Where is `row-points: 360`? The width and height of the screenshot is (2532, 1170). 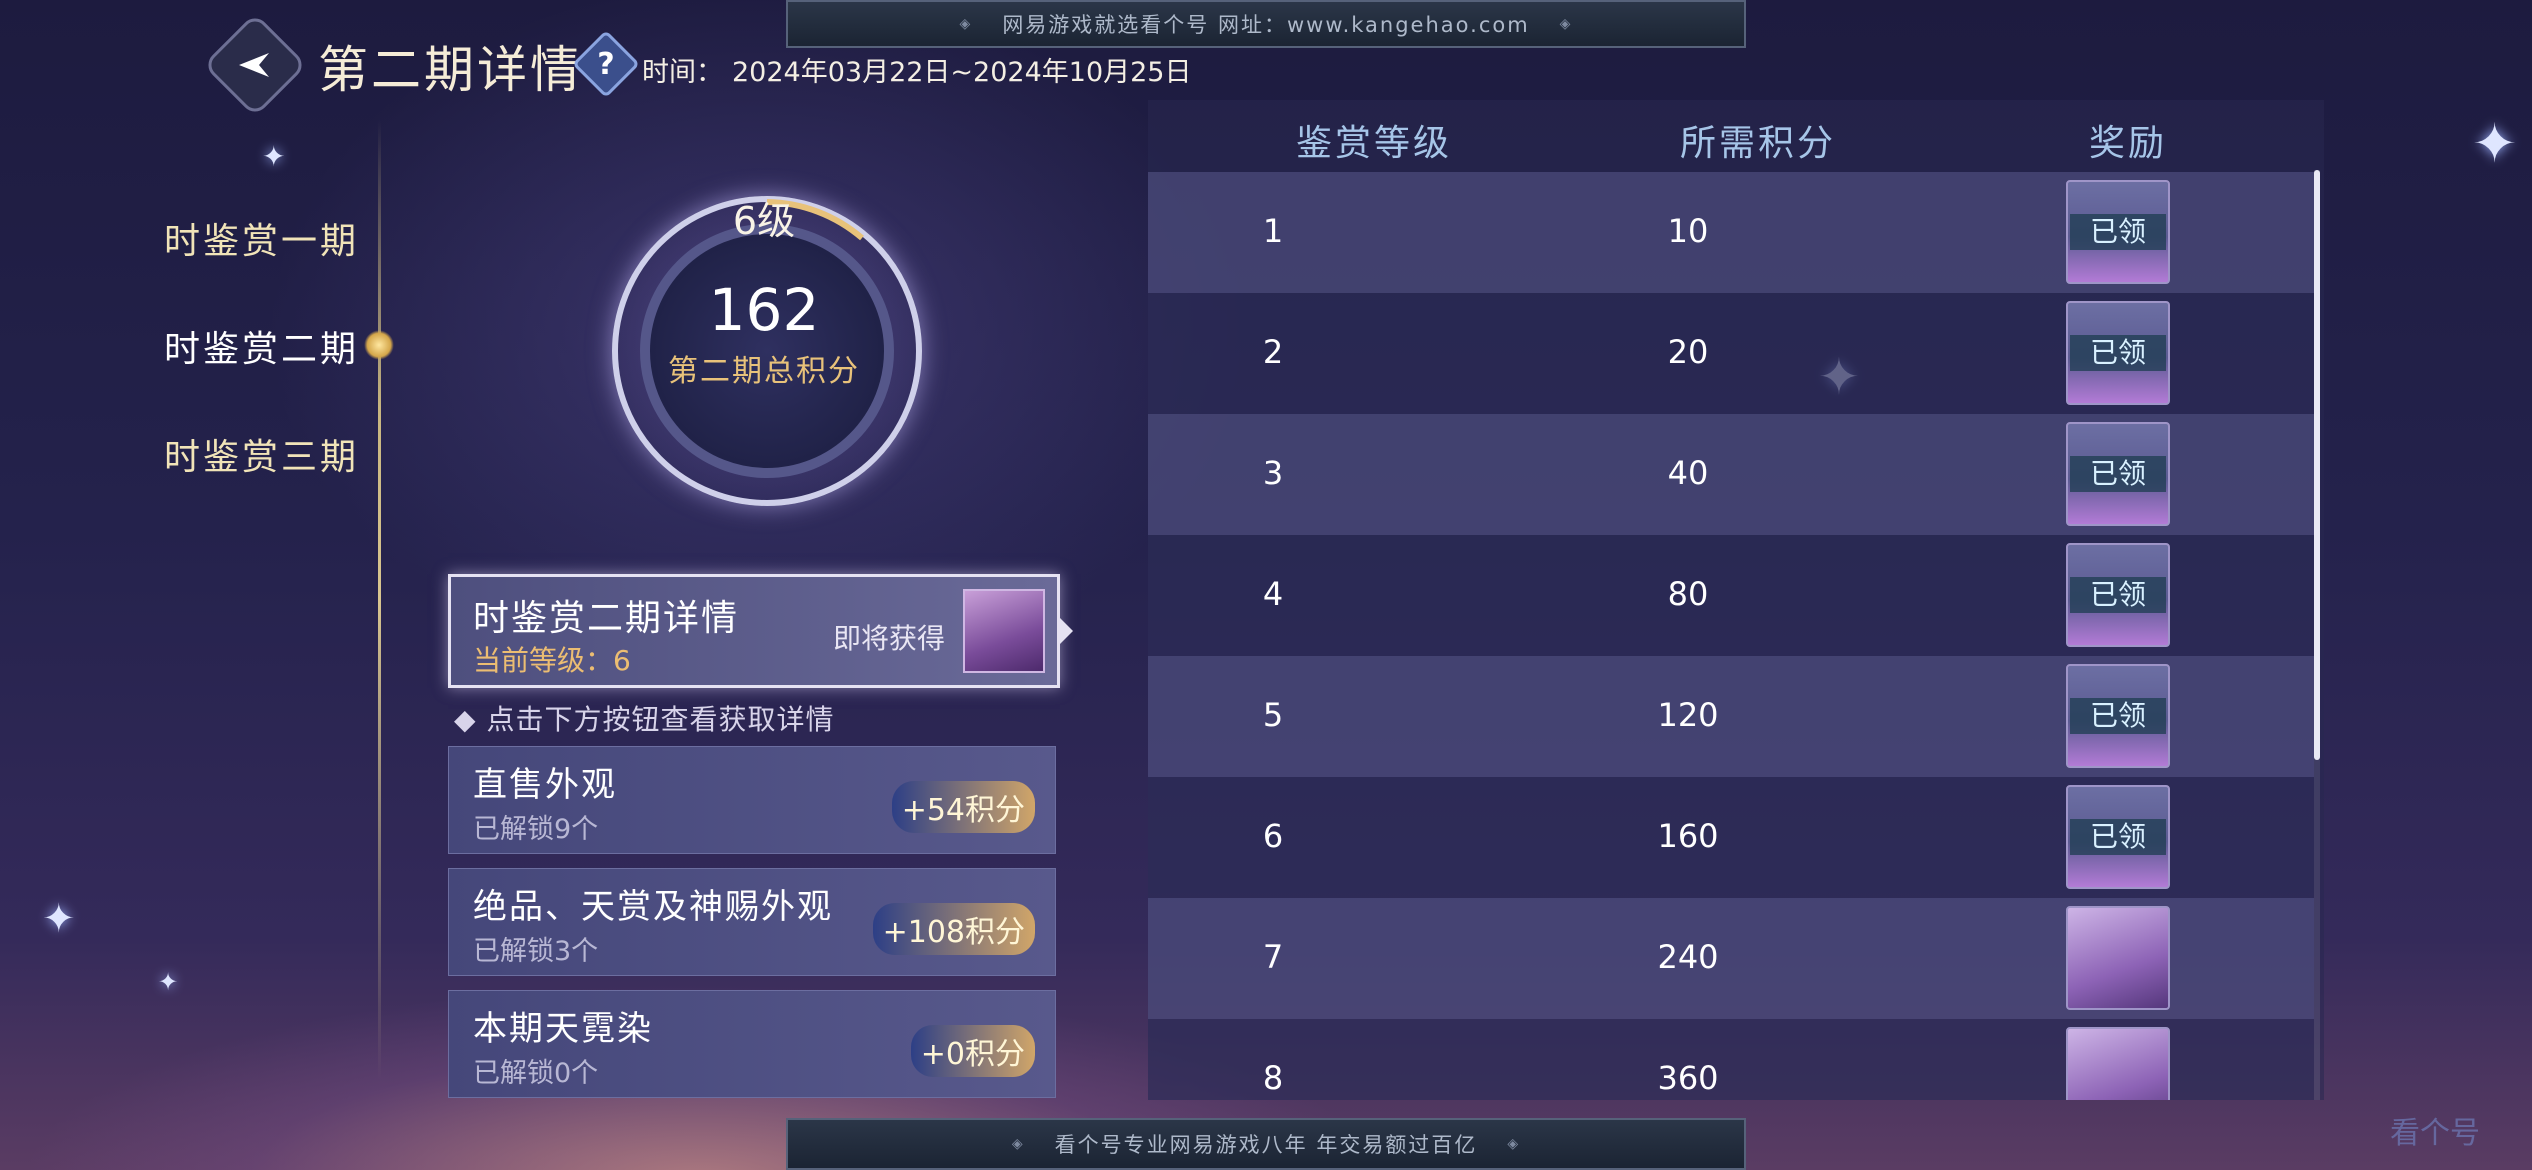 row-points: 360 is located at coordinates (1688, 1078).